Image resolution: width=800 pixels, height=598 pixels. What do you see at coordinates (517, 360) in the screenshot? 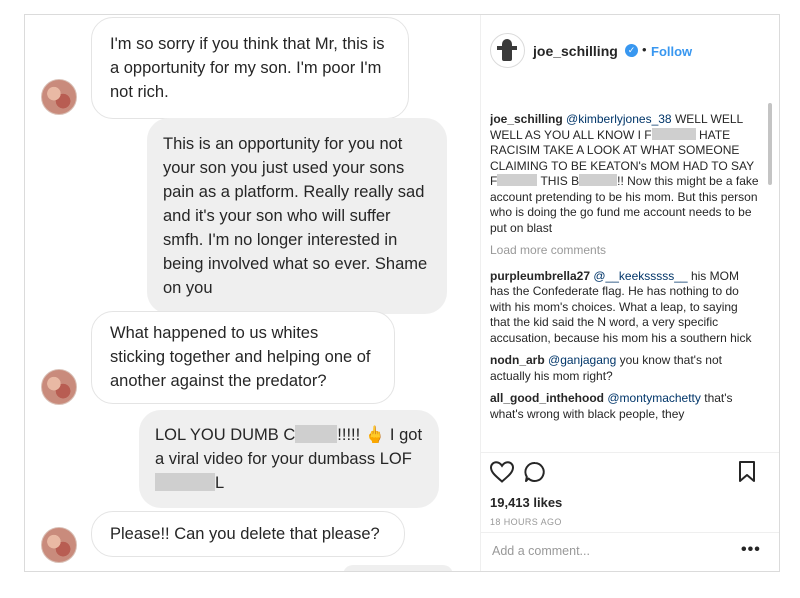
I see `comment-username: nodn_arb` at bounding box center [517, 360].